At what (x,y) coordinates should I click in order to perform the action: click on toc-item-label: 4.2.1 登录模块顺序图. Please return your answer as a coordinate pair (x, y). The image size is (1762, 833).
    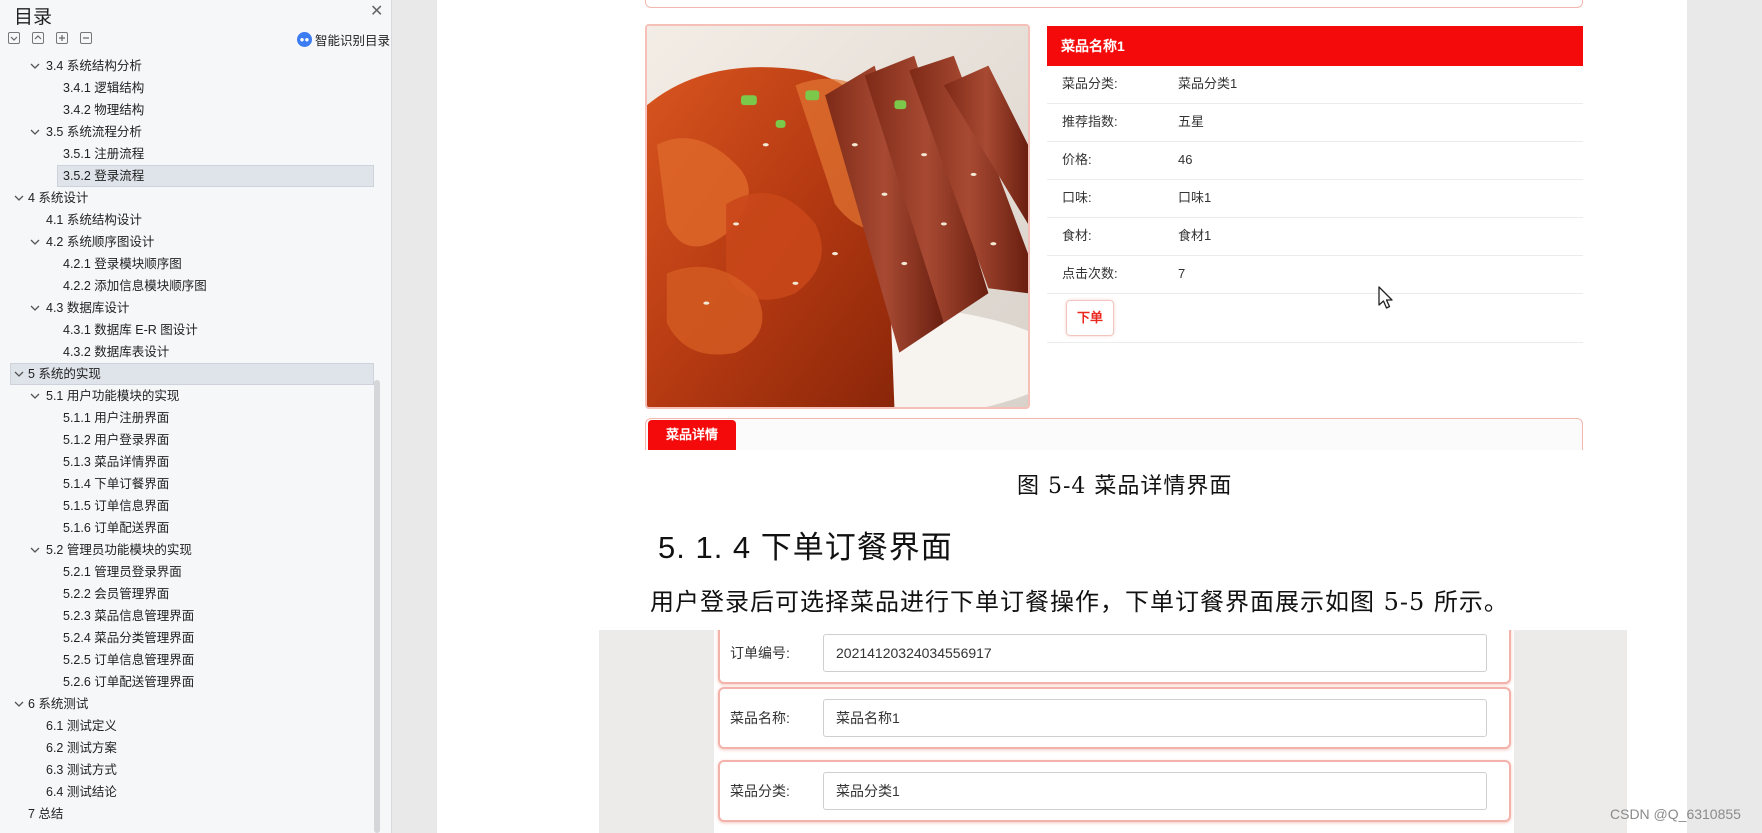
    Looking at the image, I should click on (122, 264).